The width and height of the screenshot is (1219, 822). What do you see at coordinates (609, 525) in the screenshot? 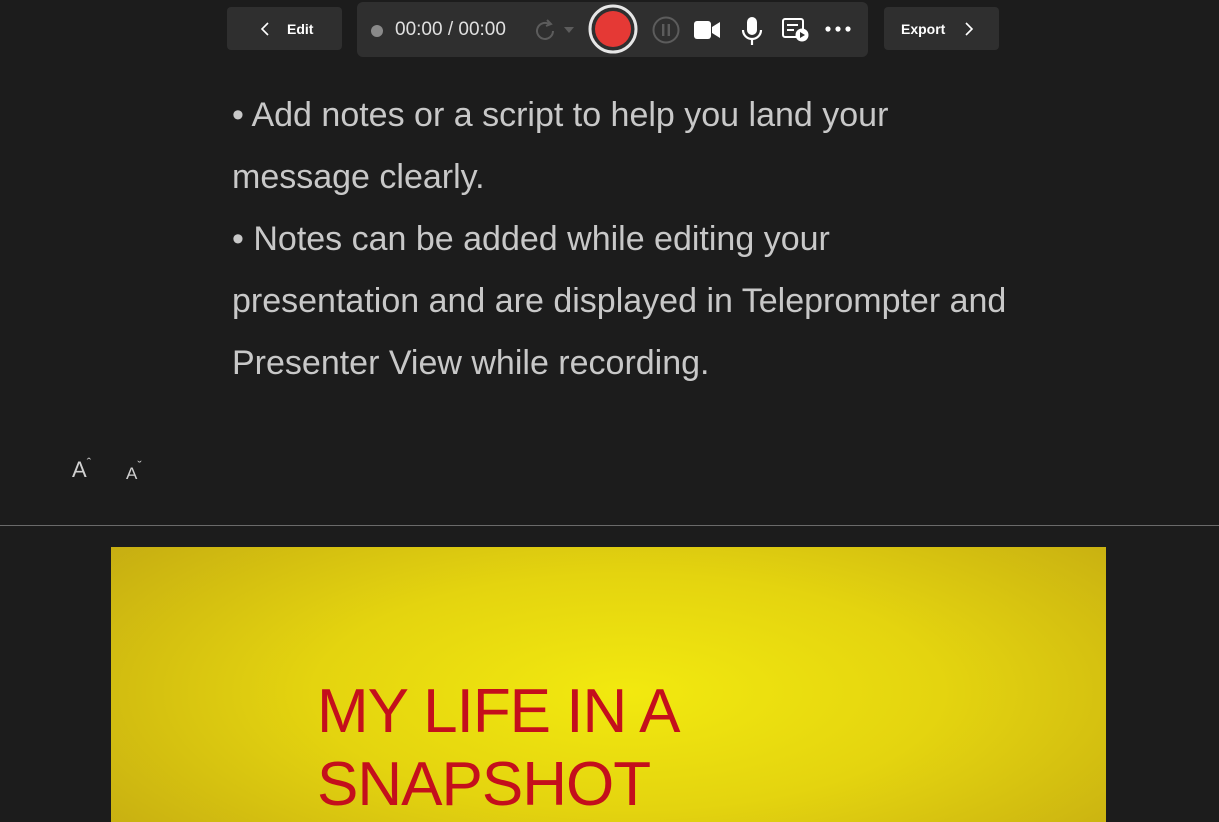
I see `section-divider` at bounding box center [609, 525].